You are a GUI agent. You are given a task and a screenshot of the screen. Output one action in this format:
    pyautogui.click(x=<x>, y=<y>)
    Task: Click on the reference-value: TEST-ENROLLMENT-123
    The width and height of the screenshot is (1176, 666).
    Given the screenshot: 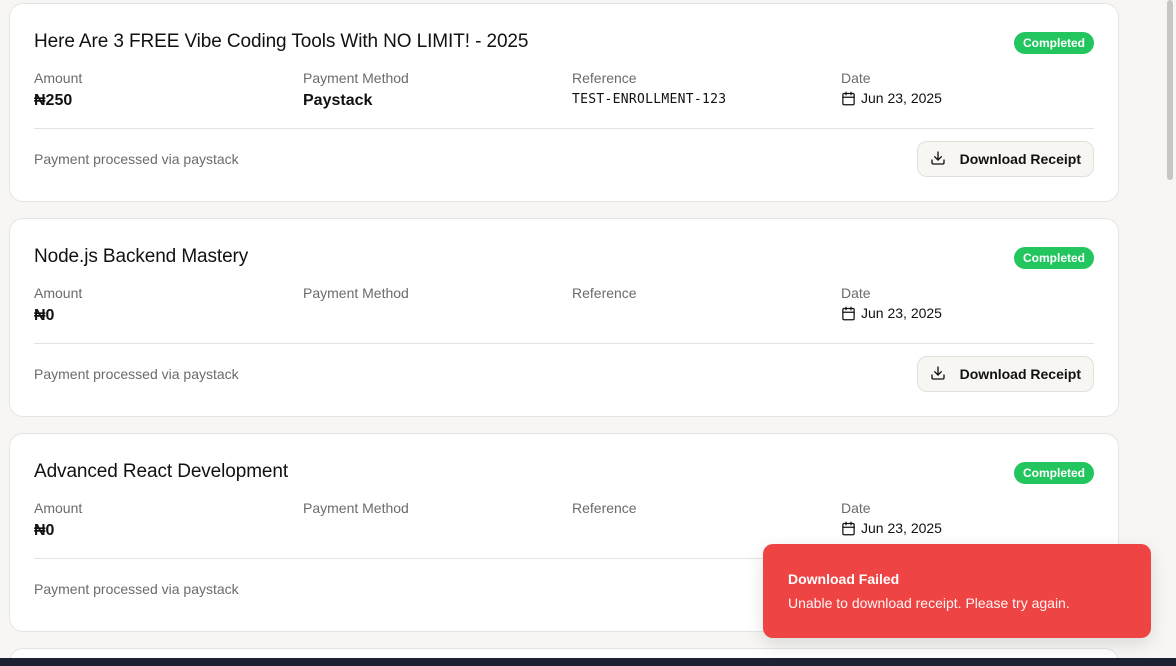 What is the action you would take?
    pyautogui.click(x=649, y=99)
    